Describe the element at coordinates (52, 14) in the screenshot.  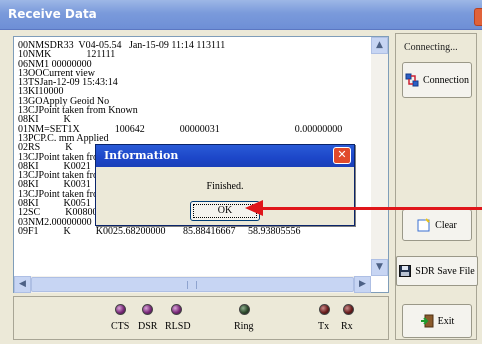
I see `window-title: Receive Data` at that location.